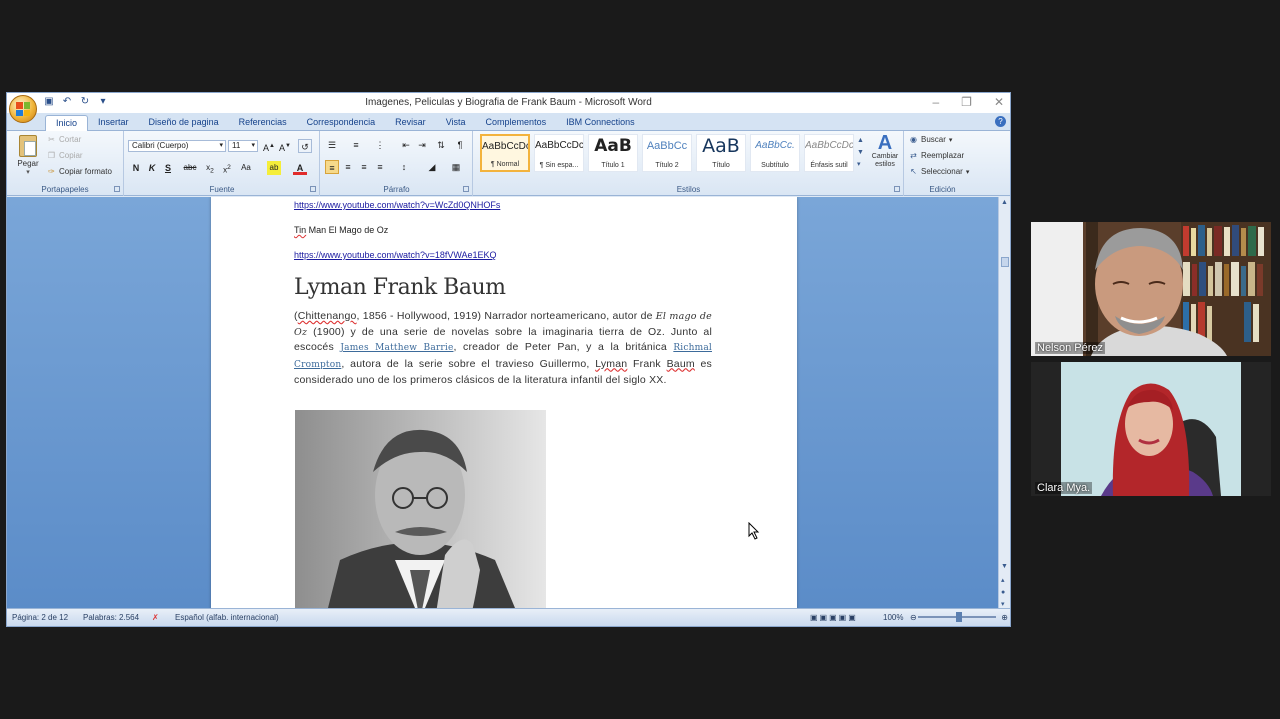 The width and height of the screenshot is (1280, 719). What do you see at coordinates (456, 123) in the screenshot?
I see `tab-vista: Vista` at bounding box center [456, 123].